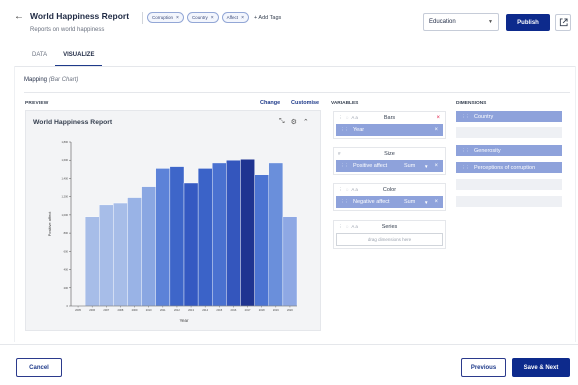 The width and height of the screenshot is (578, 385). I want to click on variable-label: Bars, so click(389, 117).